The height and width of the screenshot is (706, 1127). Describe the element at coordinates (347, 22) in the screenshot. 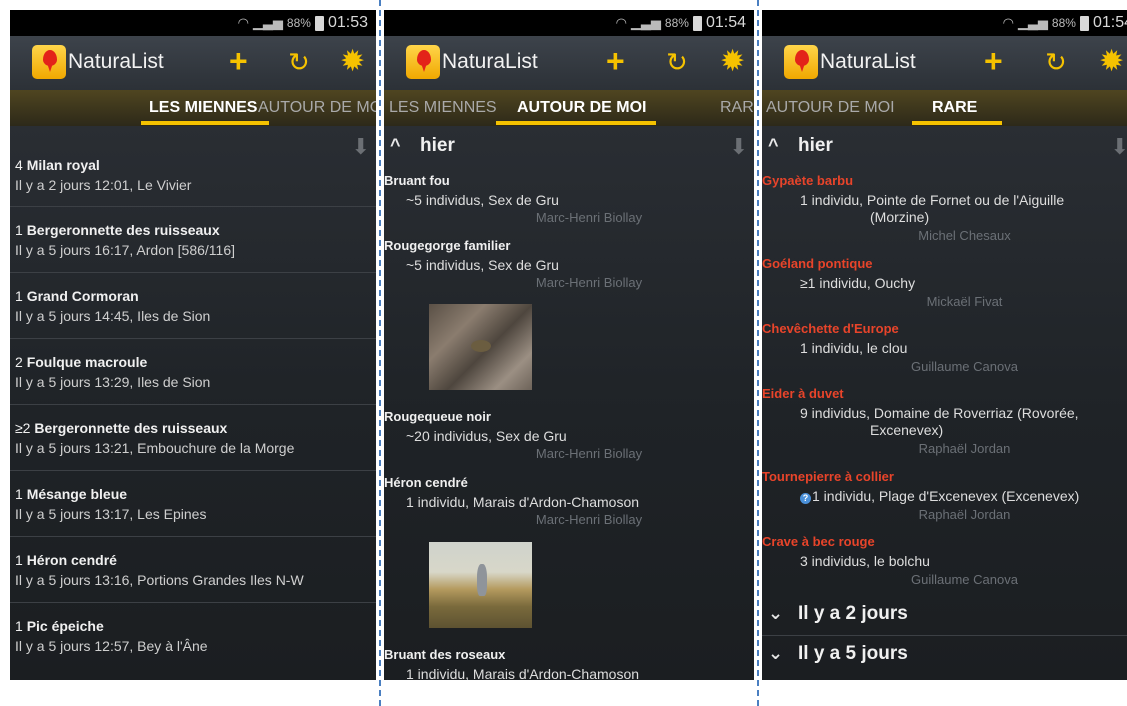

I see `clock: 01:53` at that location.